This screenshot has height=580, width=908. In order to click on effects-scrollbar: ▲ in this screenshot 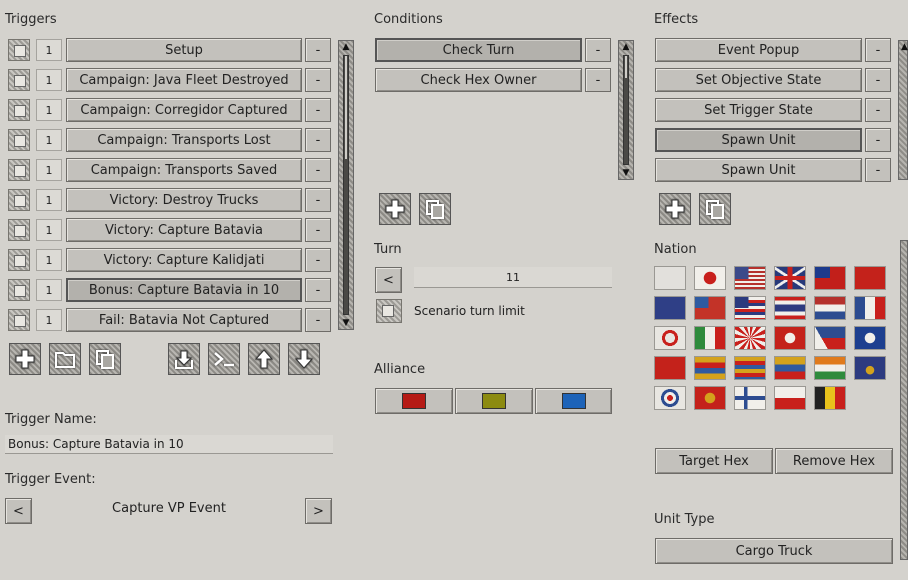, I will do `click(903, 110)`.